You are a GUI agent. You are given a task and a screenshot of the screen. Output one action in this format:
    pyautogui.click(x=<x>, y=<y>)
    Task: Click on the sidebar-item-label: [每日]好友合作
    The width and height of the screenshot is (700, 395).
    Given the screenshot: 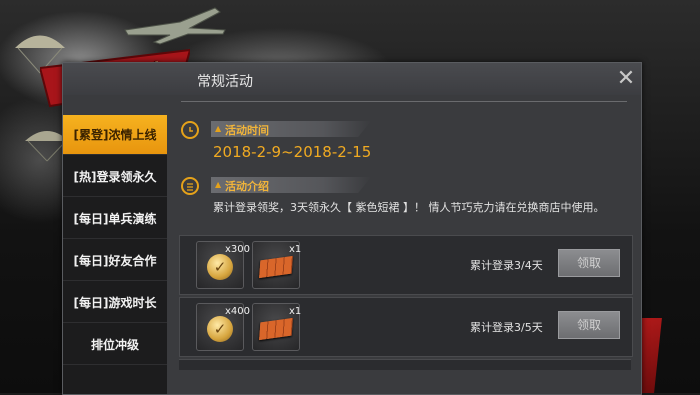 What is the action you would take?
    pyautogui.click(x=115, y=261)
    